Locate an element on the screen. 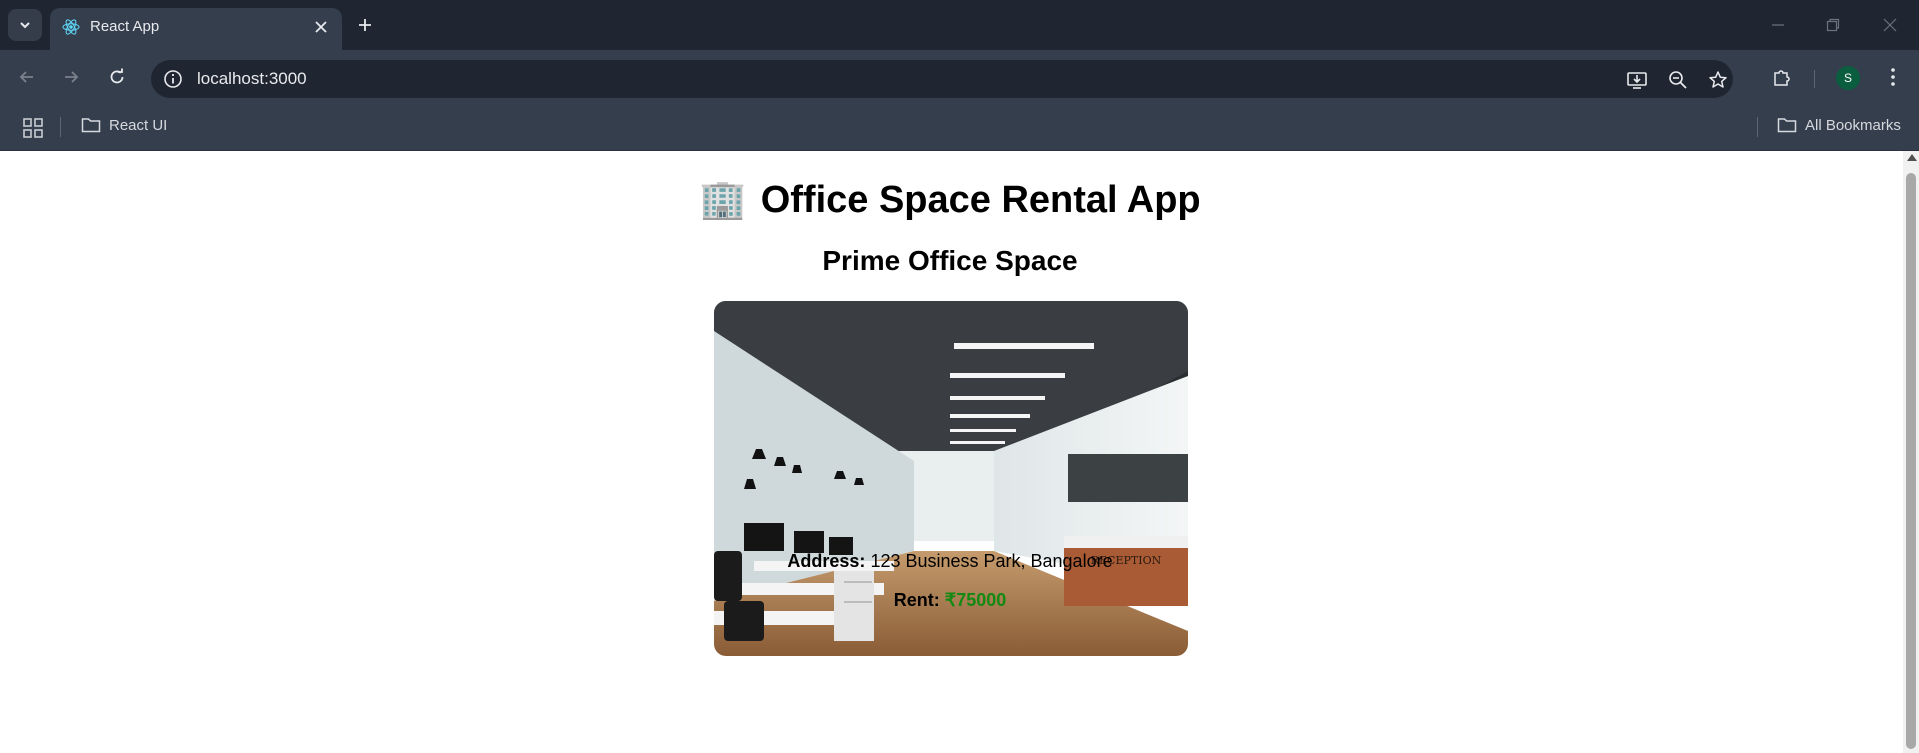  apps-grid-icon is located at coordinates (33, 128).